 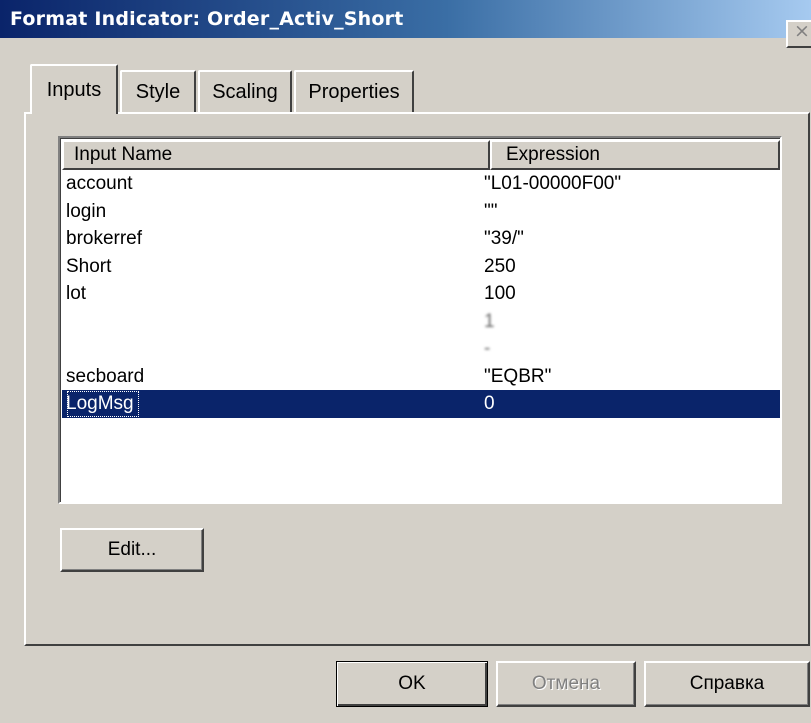 What do you see at coordinates (412, 684) in the screenshot?
I see `ok-button: OK` at bounding box center [412, 684].